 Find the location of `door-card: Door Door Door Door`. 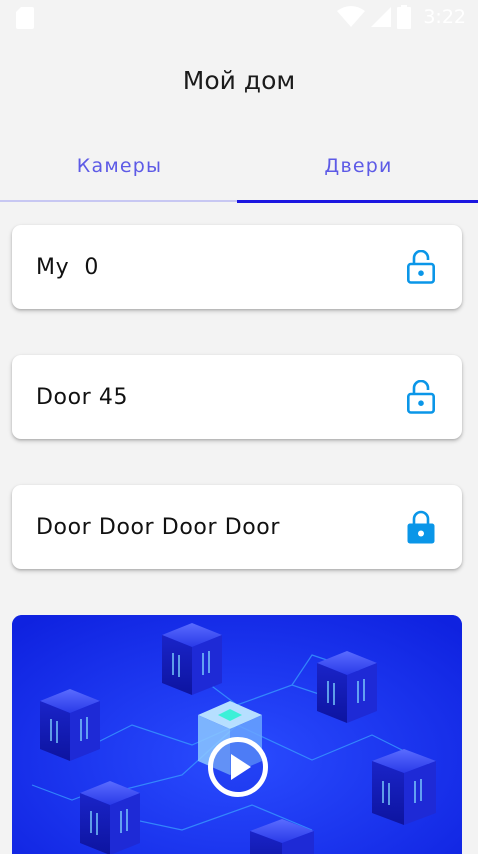

door-card: Door Door Door Door is located at coordinates (237, 527).